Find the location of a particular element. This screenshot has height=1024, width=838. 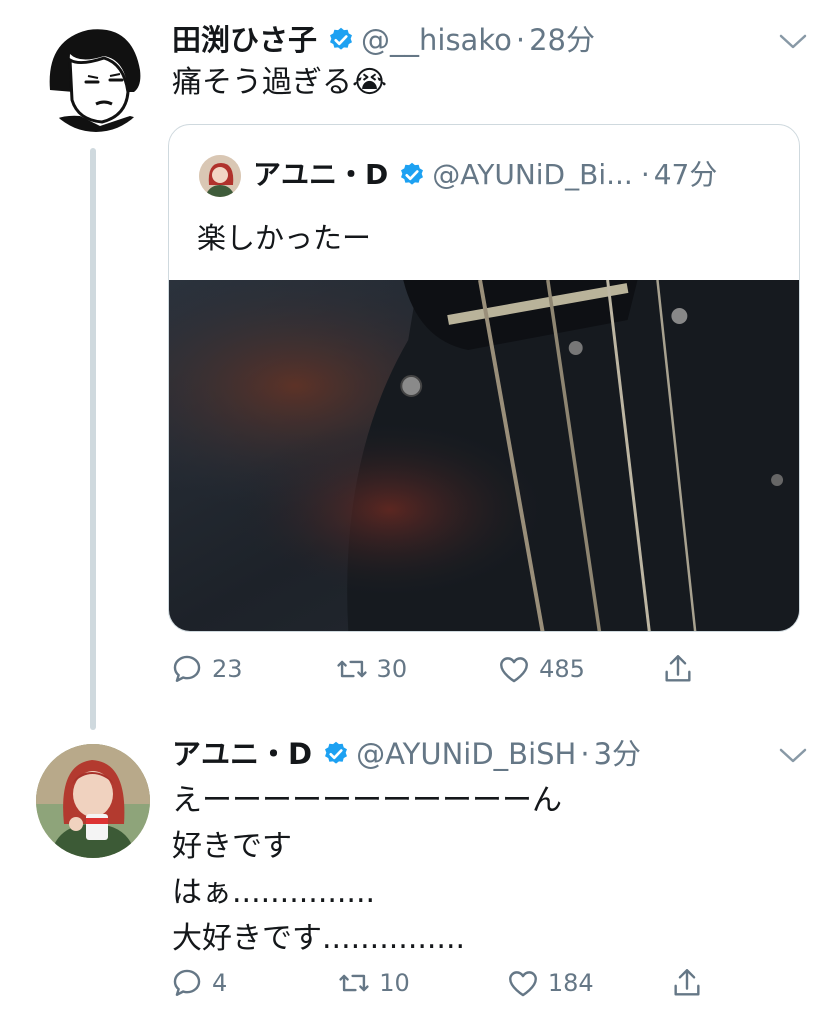

reply-count: 23 is located at coordinates (227, 669).